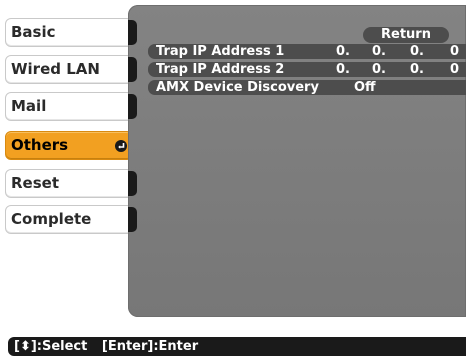 The image size is (466, 356). I want to click on enter-icon, so click(121, 146).